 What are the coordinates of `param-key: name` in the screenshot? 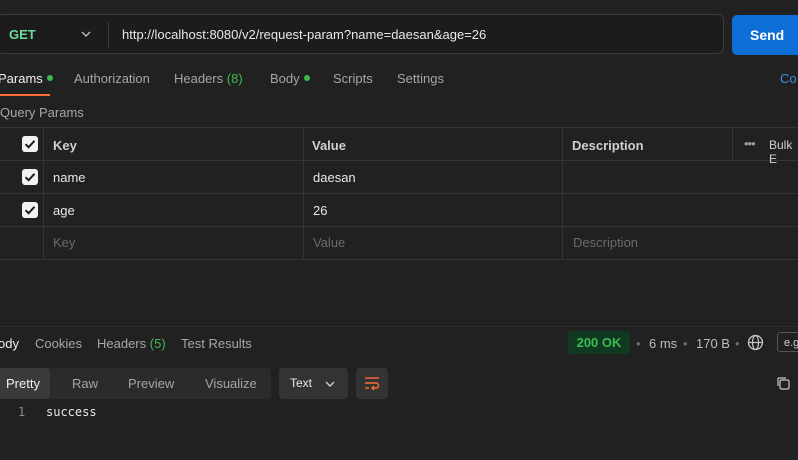 It's located at (69, 177).